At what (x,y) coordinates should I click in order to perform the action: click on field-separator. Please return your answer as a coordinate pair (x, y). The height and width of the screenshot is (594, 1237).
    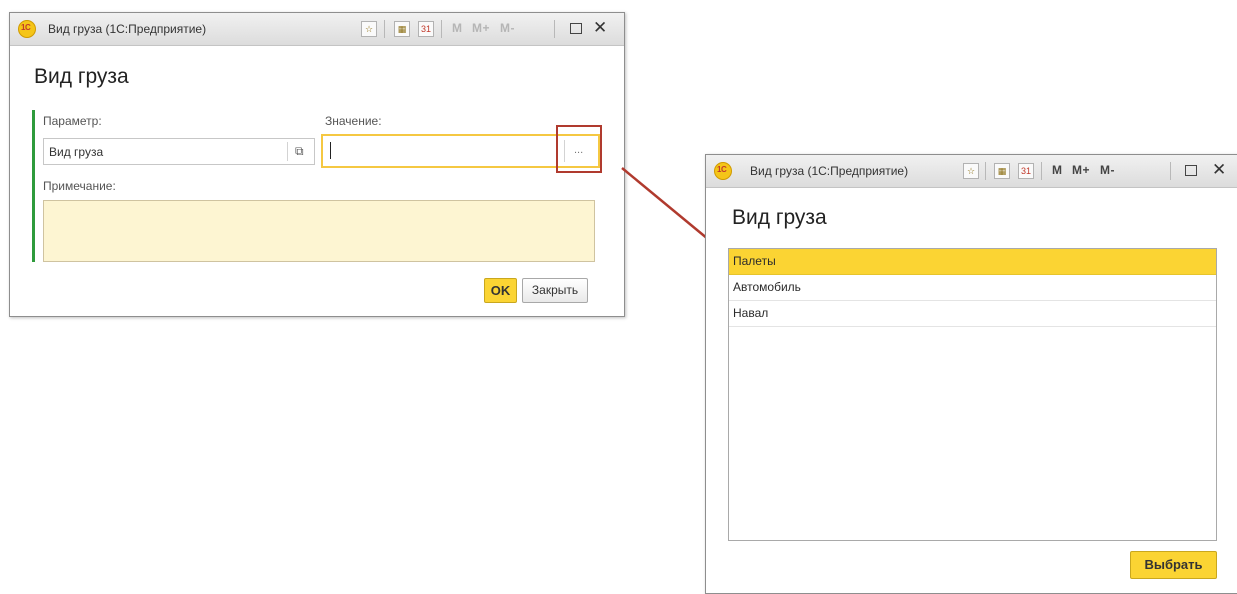
    Looking at the image, I should click on (287, 151).